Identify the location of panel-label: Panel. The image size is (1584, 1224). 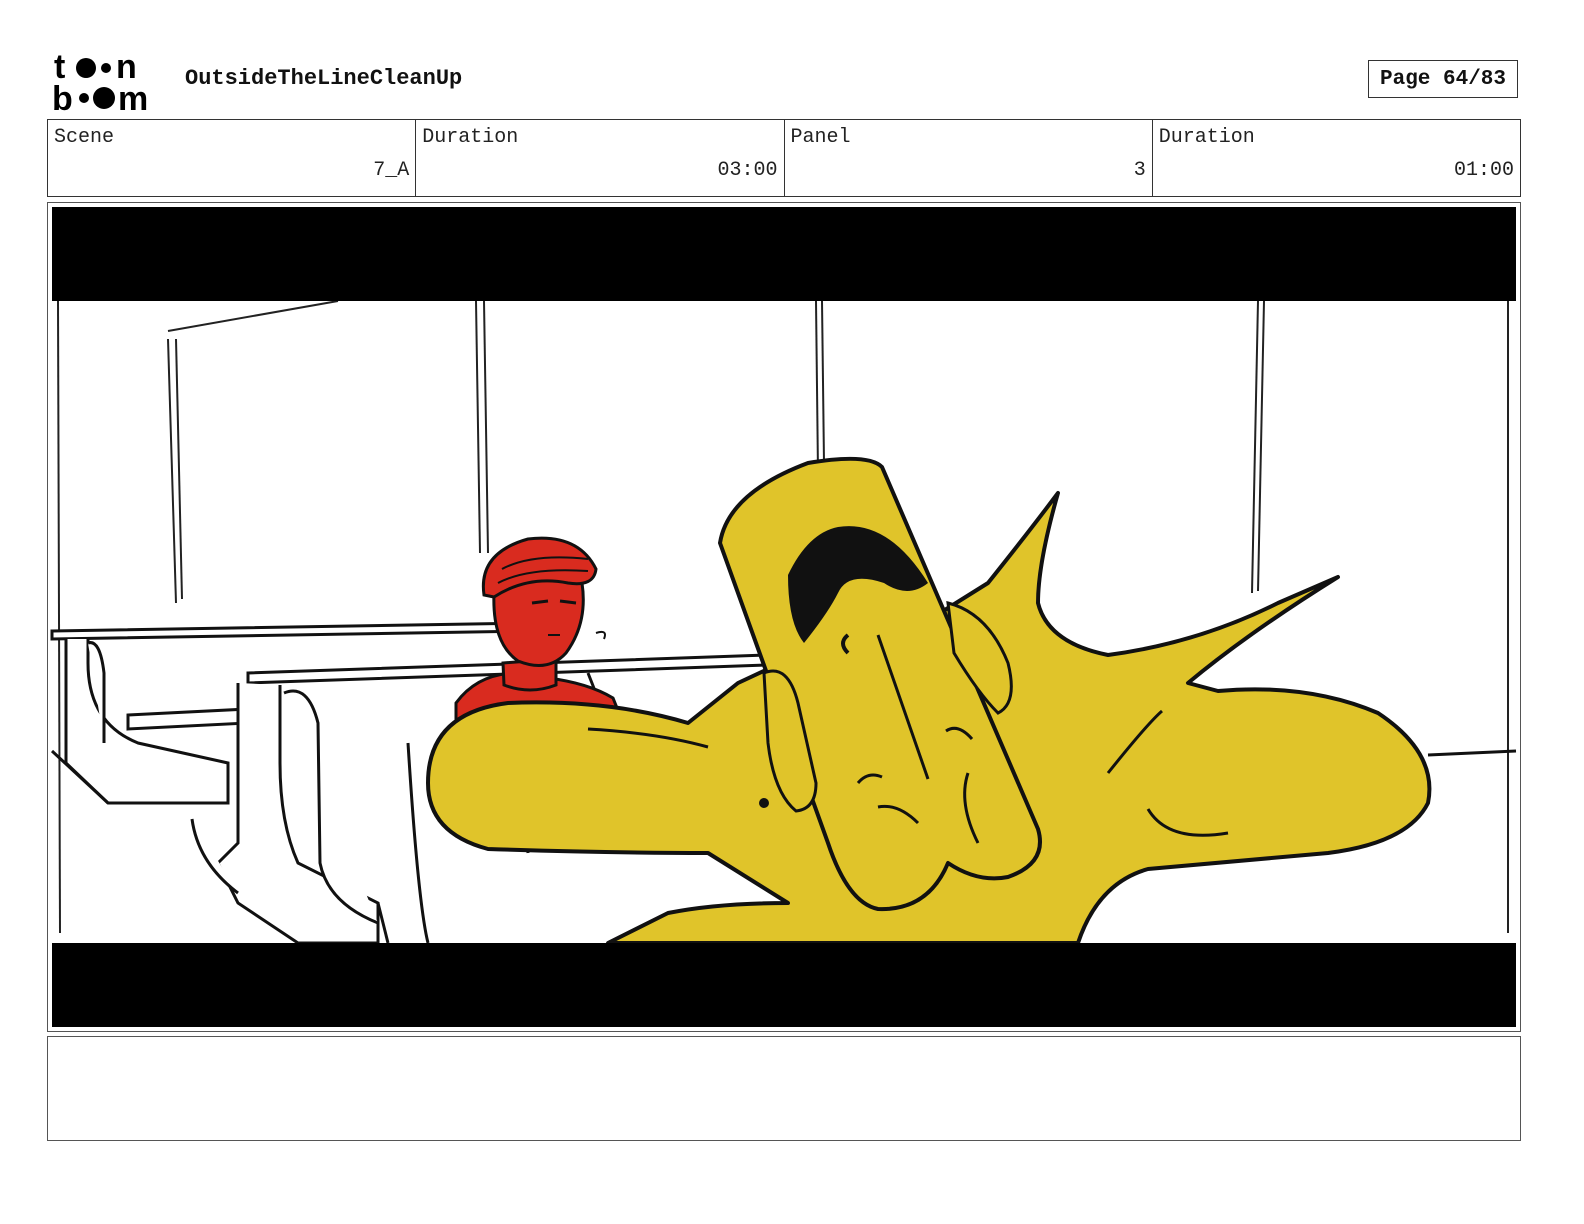
(820, 137).